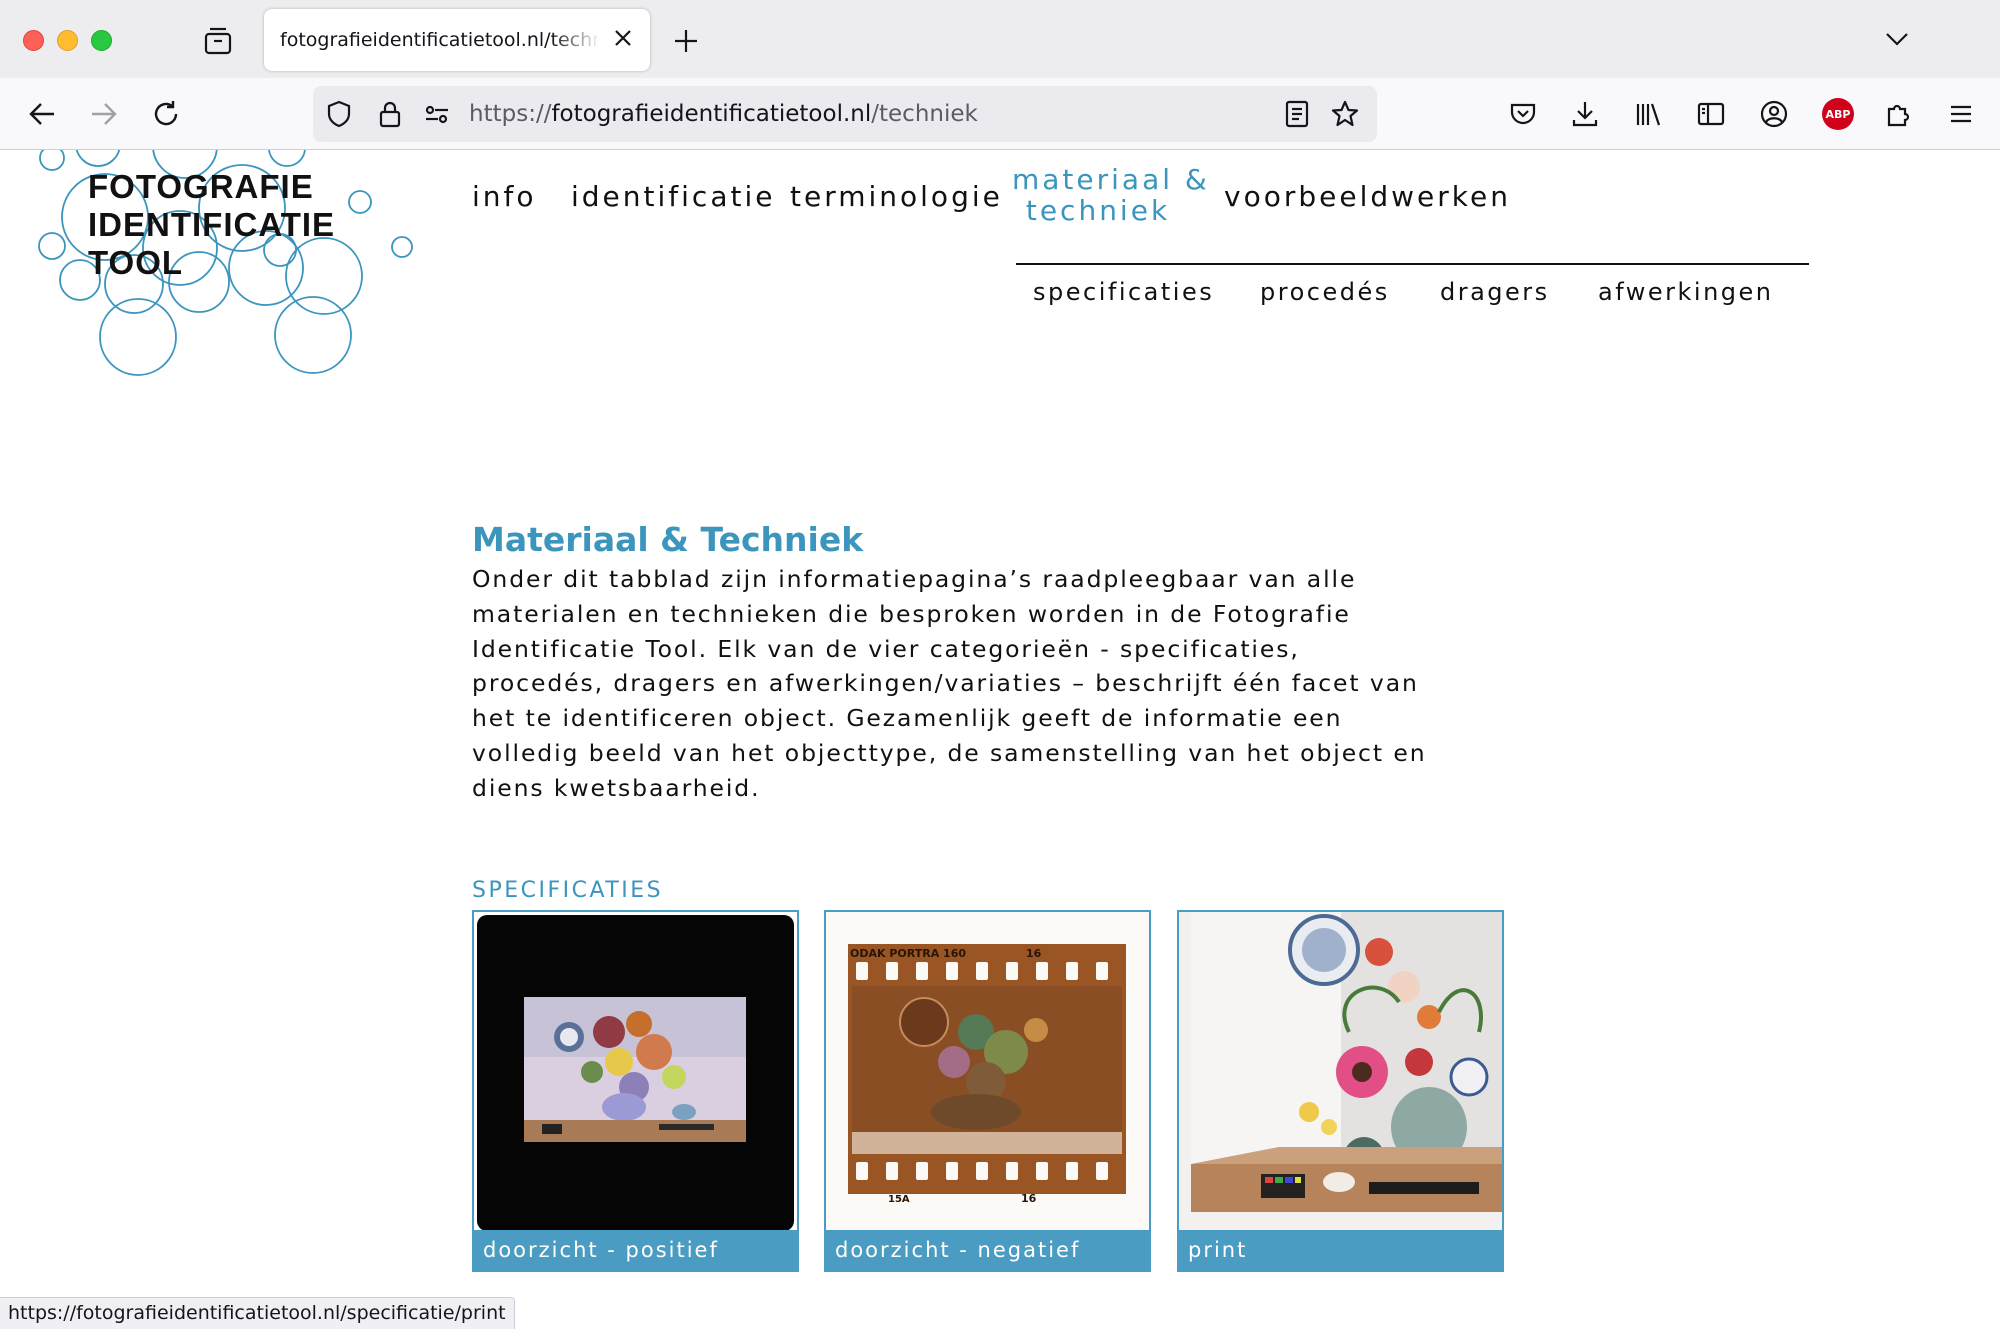 This screenshot has width=2000, height=1329. I want to click on nav-item-materiaal-line2: techniek, so click(1098, 210).